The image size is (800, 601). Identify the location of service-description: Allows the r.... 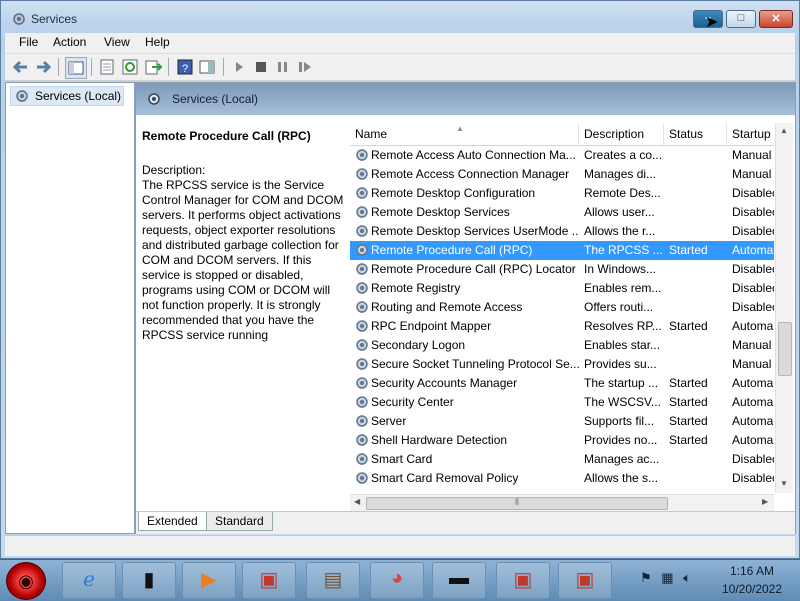
(620, 231).